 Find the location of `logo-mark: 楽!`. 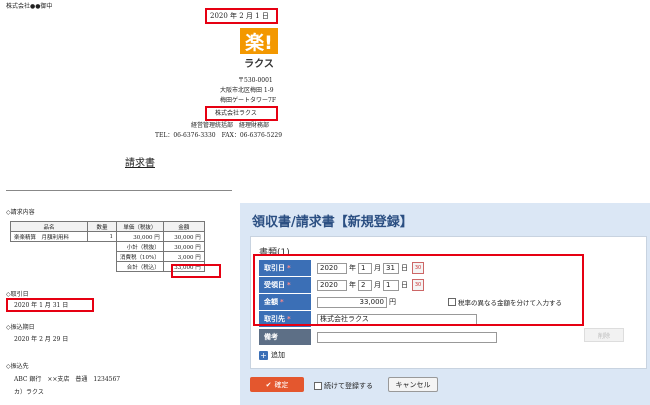

logo-mark: 楽! is located at coordinates (259, 41).